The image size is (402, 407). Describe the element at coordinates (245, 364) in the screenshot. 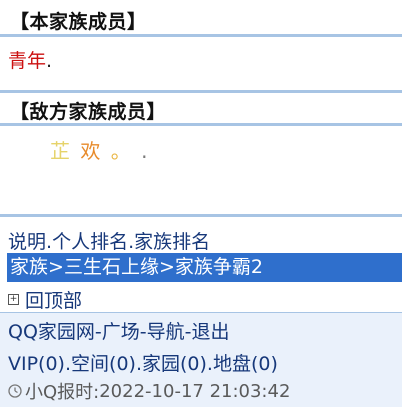

I see `territory-link: 地盘(0)` at that location.